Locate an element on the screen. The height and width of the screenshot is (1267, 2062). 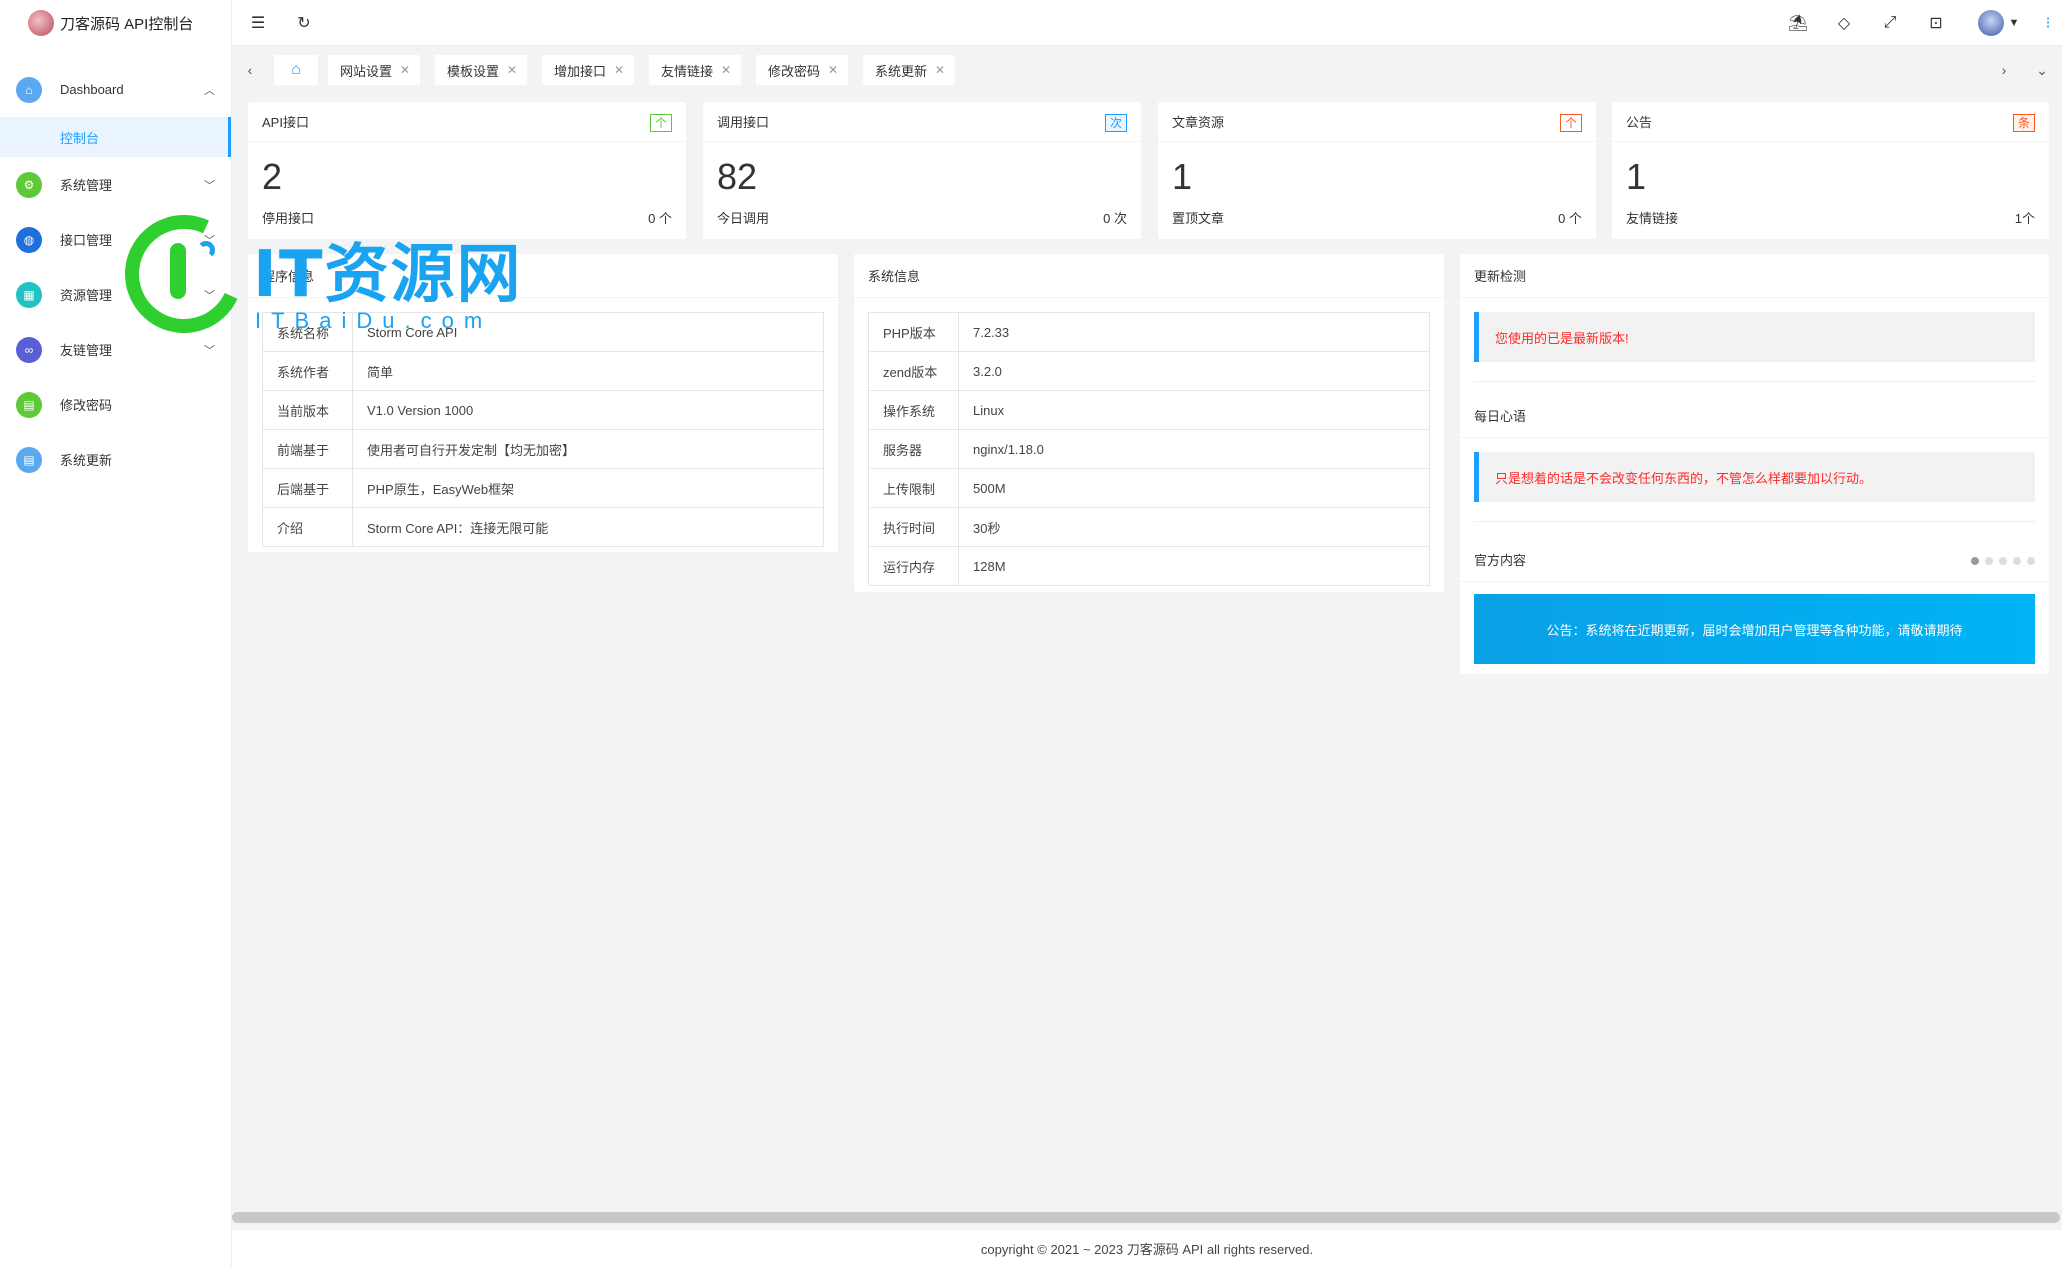
stat-foot-value: 0 次 is located at coordinates (1115, 218).